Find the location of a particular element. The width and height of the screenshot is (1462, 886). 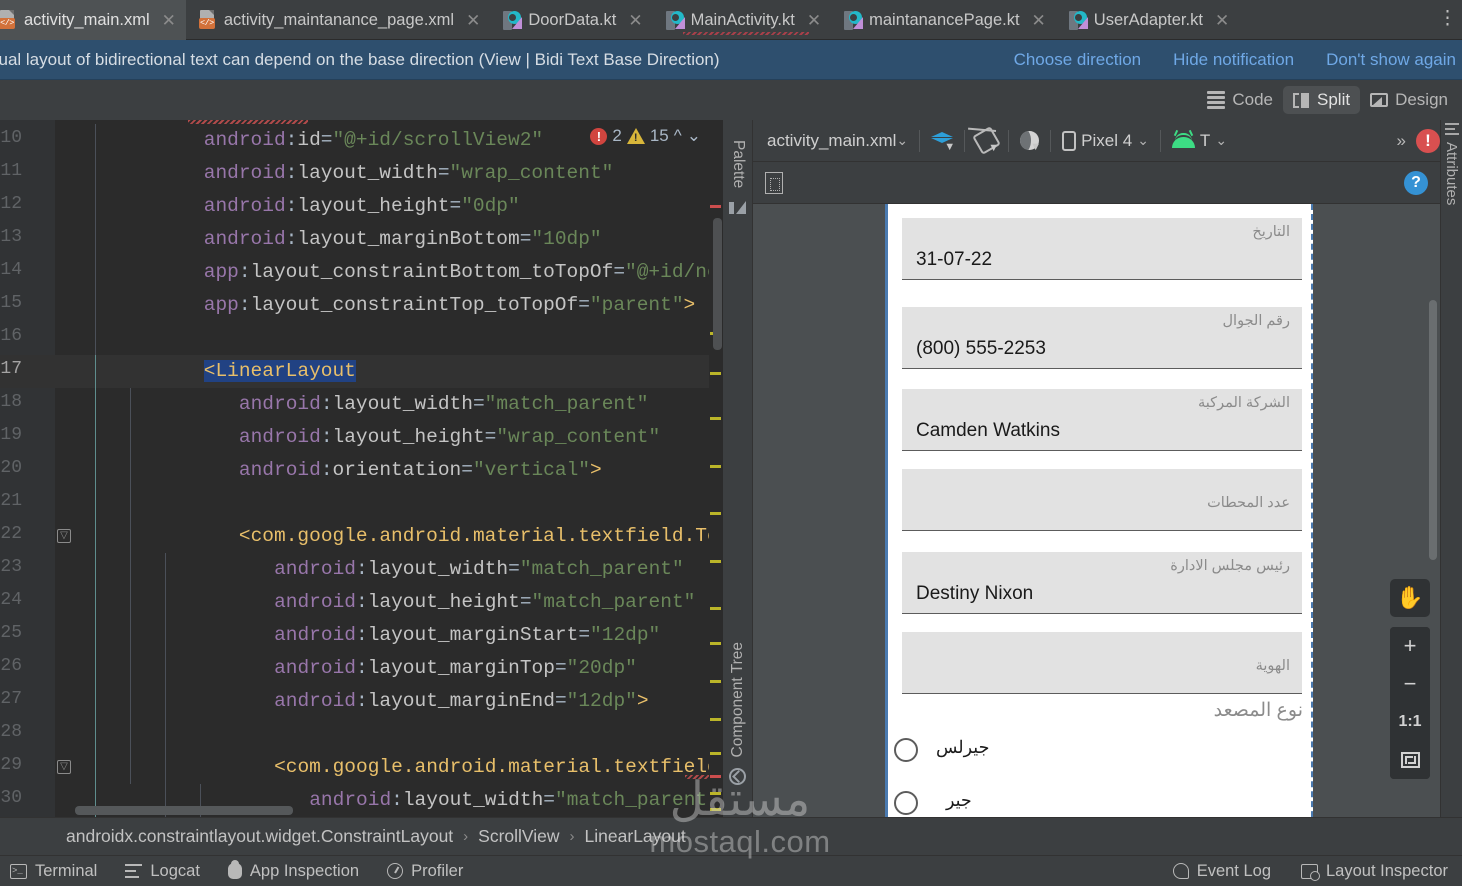

device-selector: Pixel 4 ⌄ is located at coordinates (1105, 140).